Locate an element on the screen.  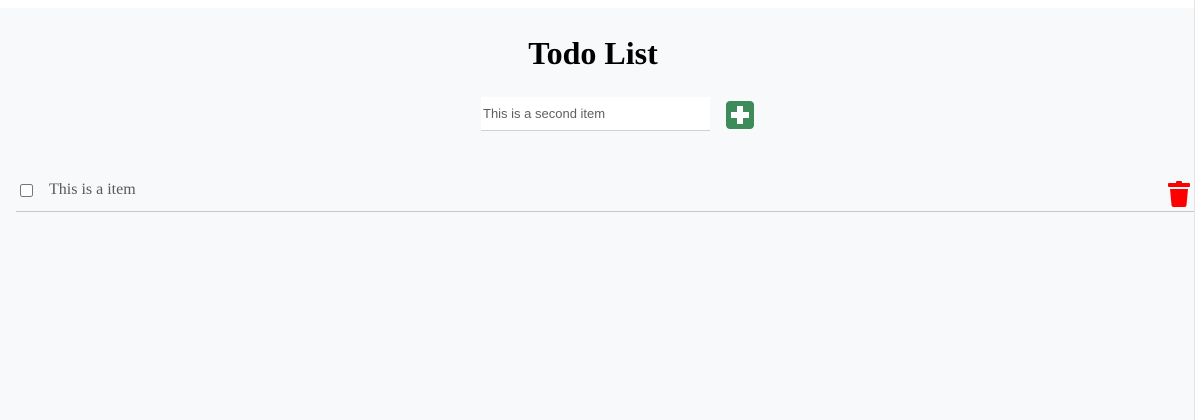
todo-item: This is a item is located at coordinates (605, 191).